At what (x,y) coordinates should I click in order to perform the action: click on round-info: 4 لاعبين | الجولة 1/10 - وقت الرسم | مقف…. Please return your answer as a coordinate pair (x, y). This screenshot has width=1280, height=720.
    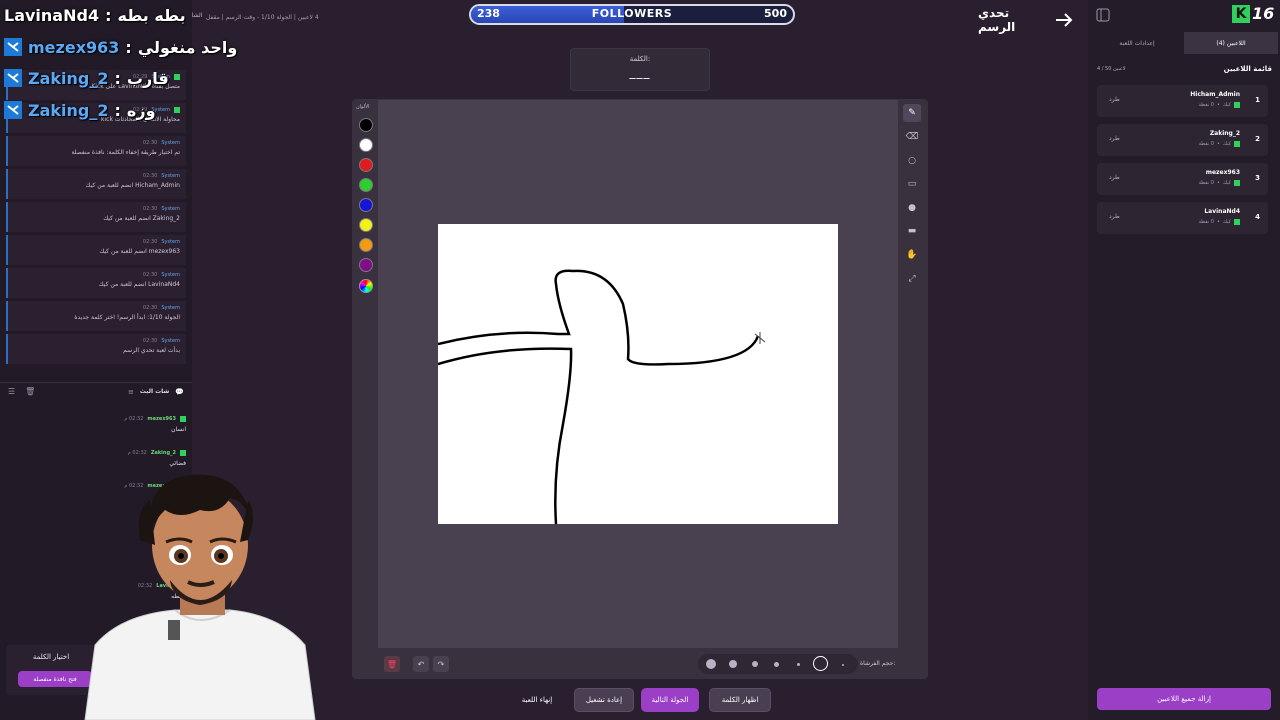
    Looking at the image, I should click on (262, 17).